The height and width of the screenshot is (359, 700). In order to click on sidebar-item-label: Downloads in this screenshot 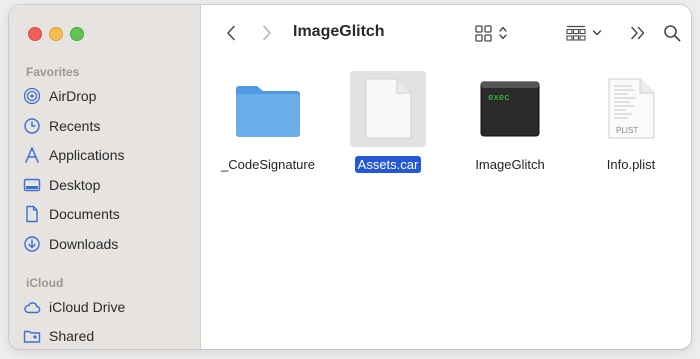, I will do `click(84, 244)`.